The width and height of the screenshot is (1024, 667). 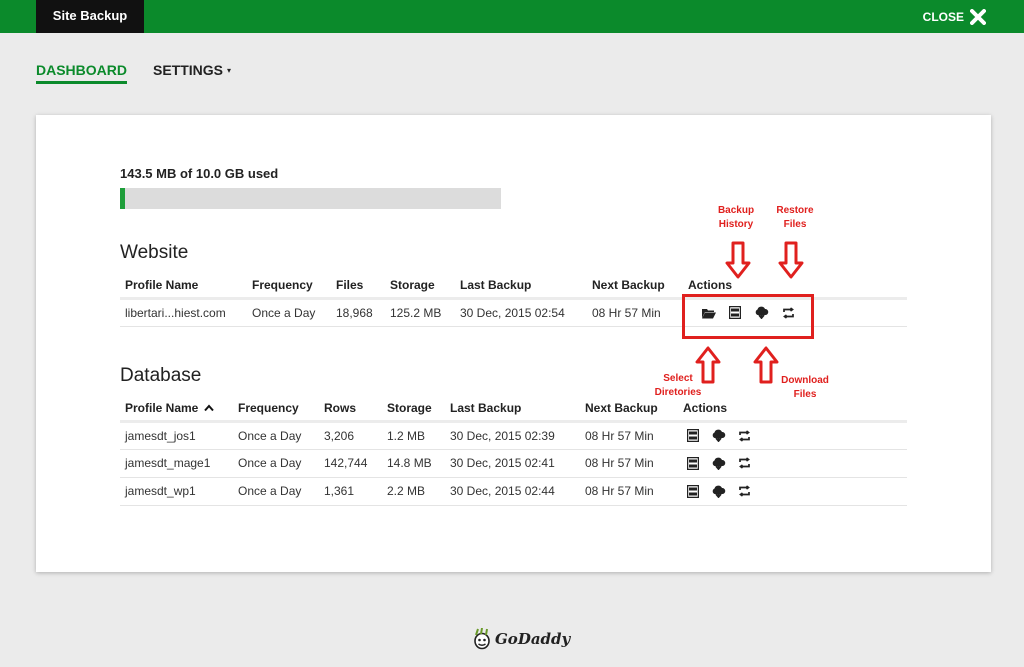 I want to click on tab-settings: SETTINGS ▾, so click(x=192, y=73).